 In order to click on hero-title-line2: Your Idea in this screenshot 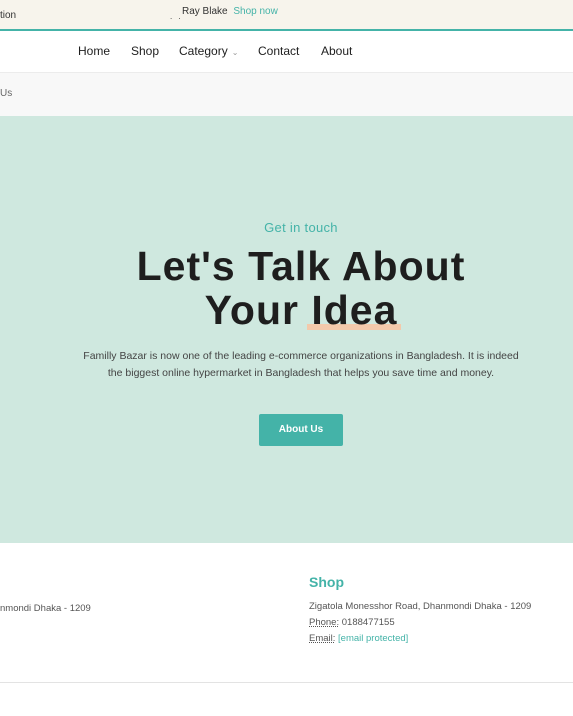, I will do `click(286, 310)`.